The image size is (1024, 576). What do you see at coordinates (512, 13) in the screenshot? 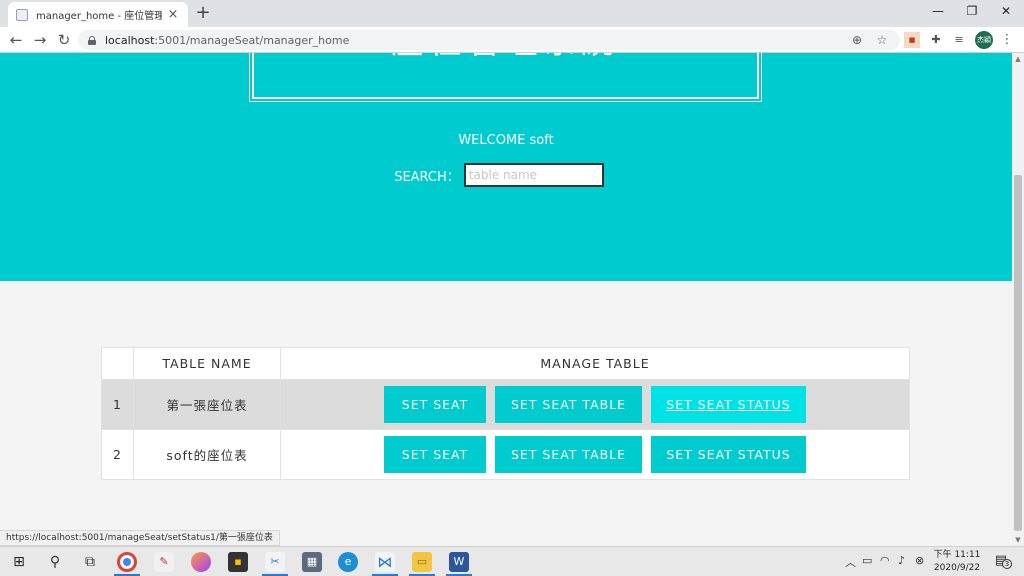
I see `browser-tab-strip: manager_home - 座位管理系統 × + — ❐ ✕` at bounding box center [512, 13].